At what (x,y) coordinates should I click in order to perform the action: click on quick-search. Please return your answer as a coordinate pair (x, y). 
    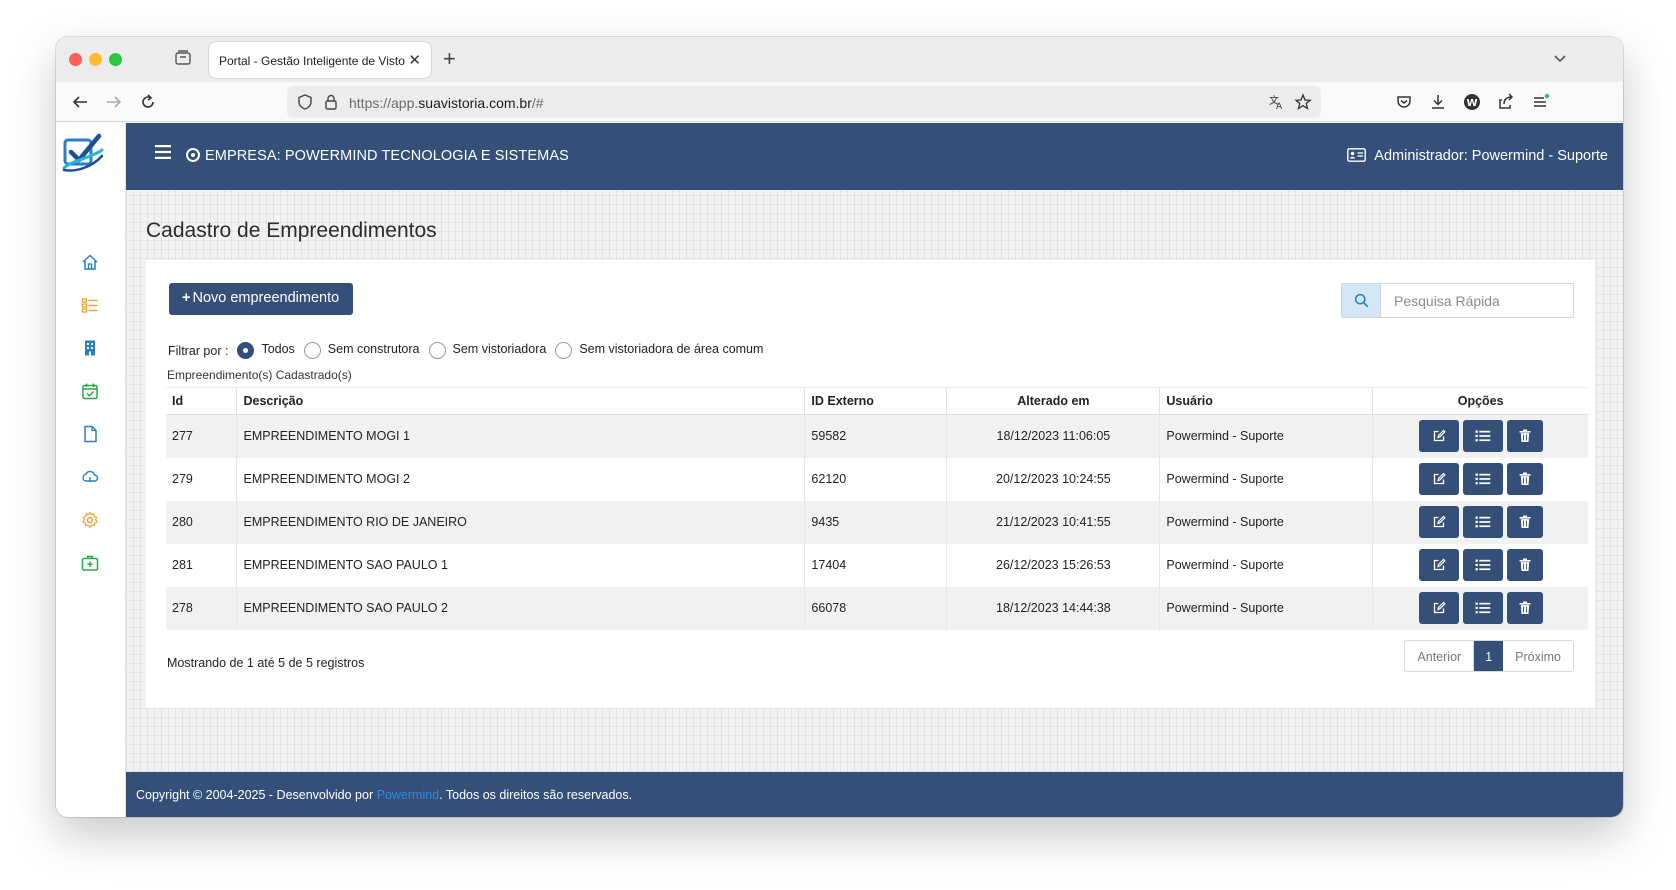
    Looking at the image, I should click on (1457, 300).